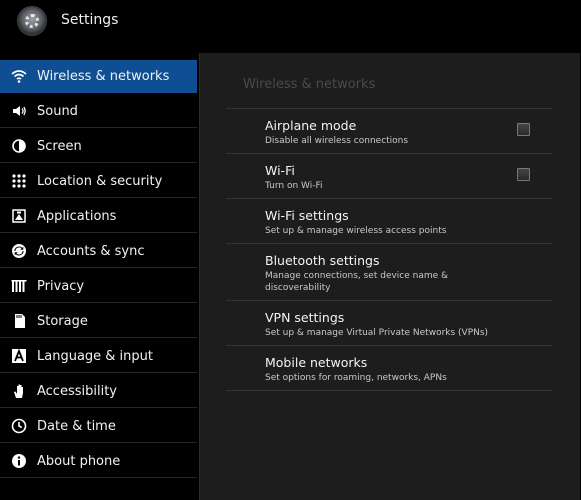  Describe the element at coordinates (19, 286) in the screenshot. I see `privacy-icon` at that location.